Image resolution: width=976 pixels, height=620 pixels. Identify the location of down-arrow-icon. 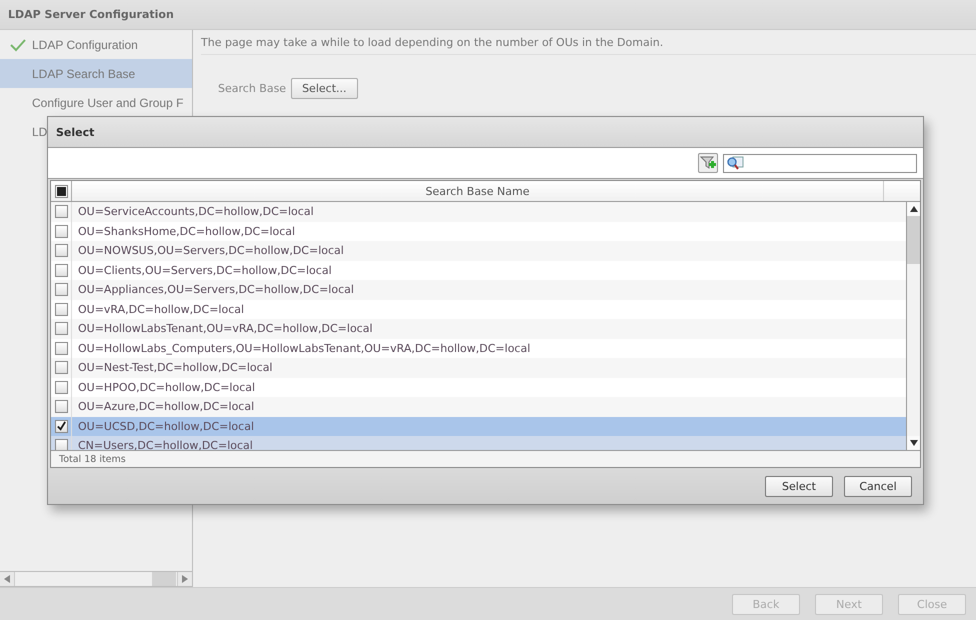
(914, 443).